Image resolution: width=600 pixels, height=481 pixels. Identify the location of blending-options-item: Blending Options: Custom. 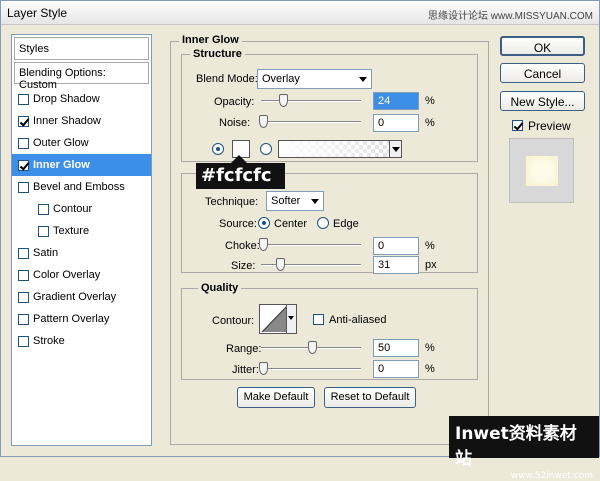
(81, 76).